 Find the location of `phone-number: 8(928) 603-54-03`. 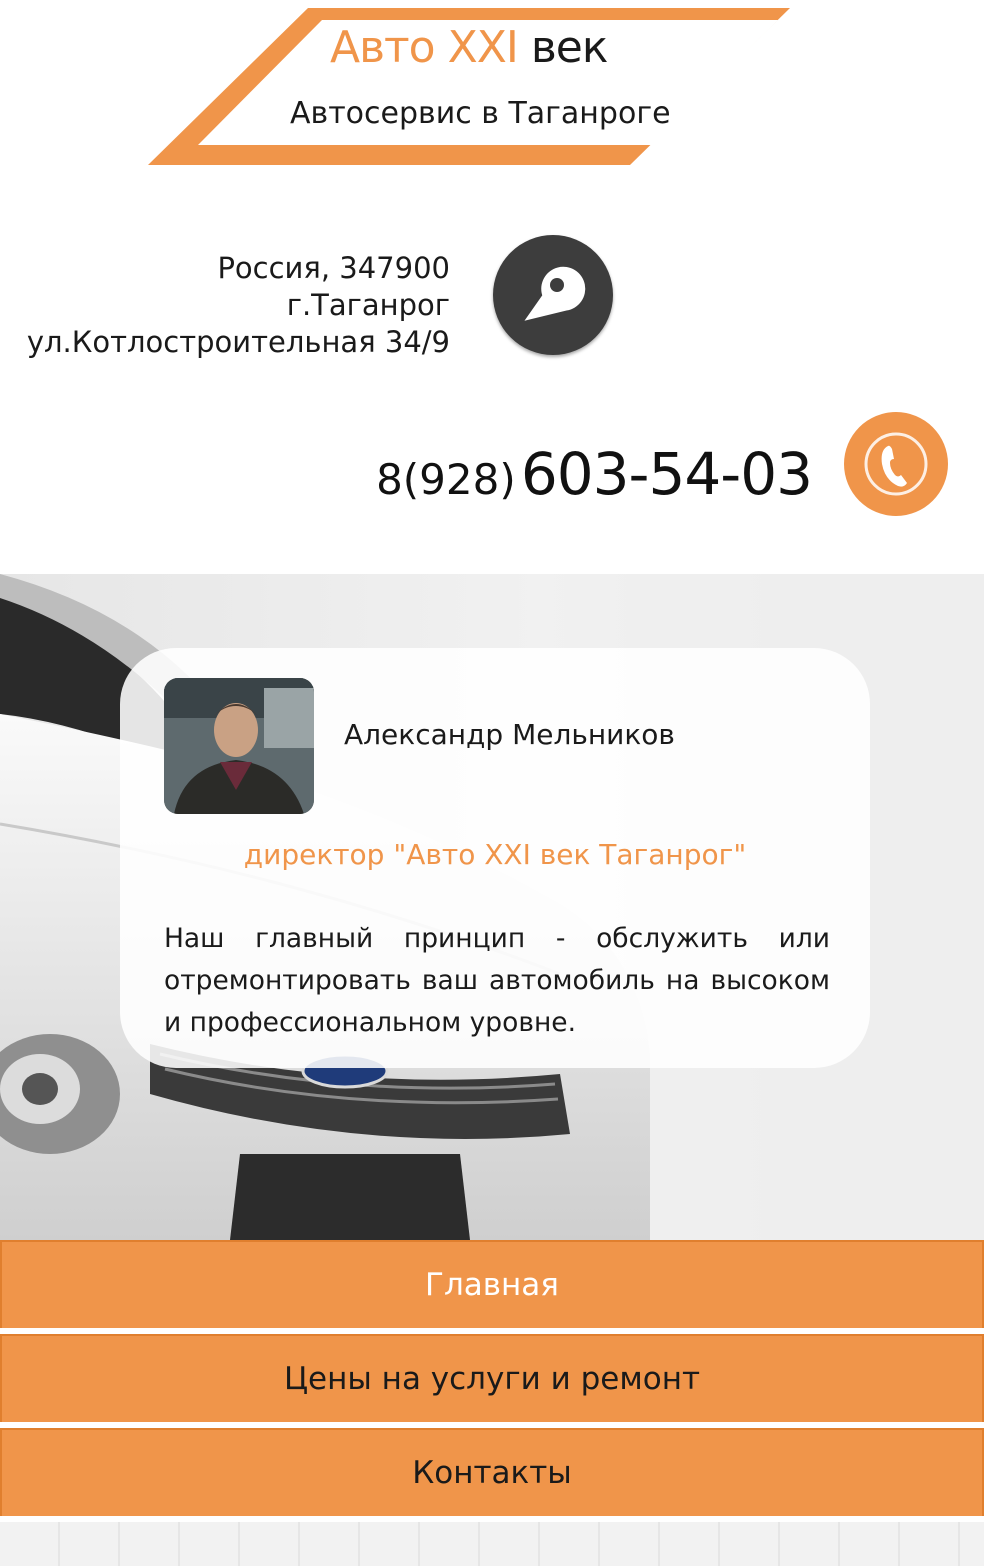

phone-number: 8(928) 603-54-03 is located at coordinates (594, 474).